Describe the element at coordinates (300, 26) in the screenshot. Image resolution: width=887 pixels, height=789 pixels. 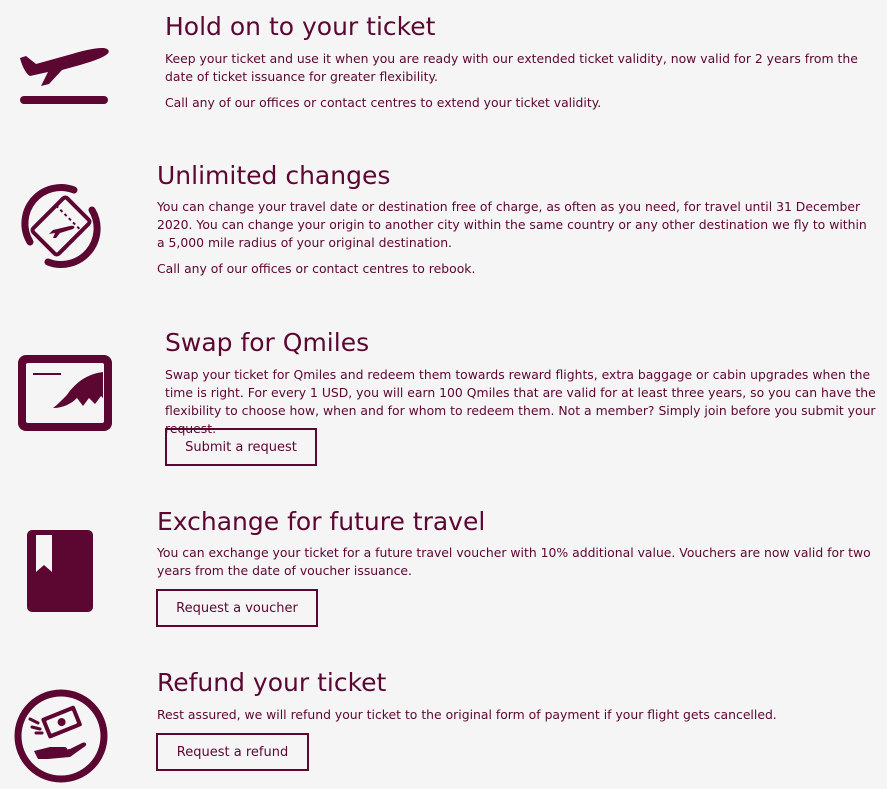
I see `section-title: Hold on to your ticket` at that location.